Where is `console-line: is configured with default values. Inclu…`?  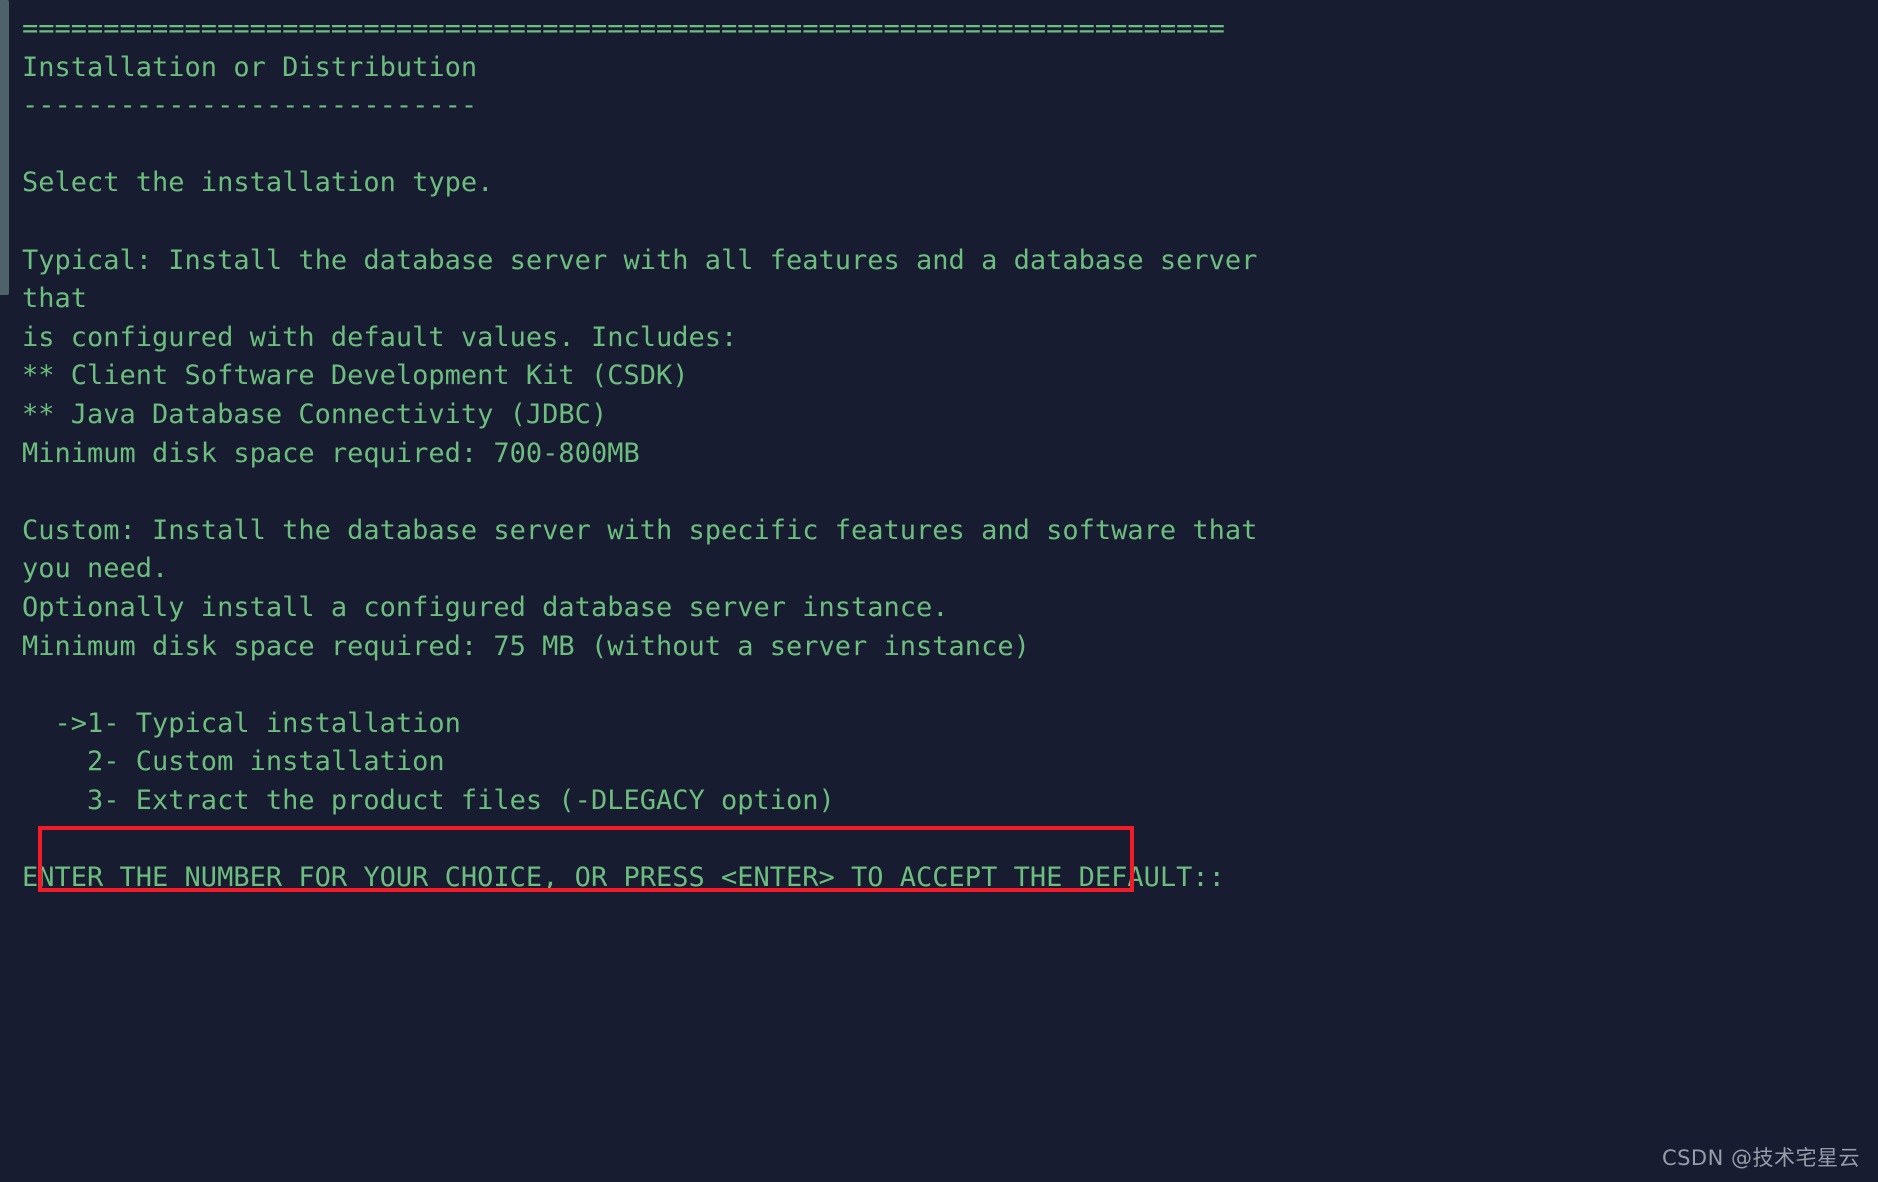
console-line: is configured with default values. Inclu… is located at coordinates (380, 337).